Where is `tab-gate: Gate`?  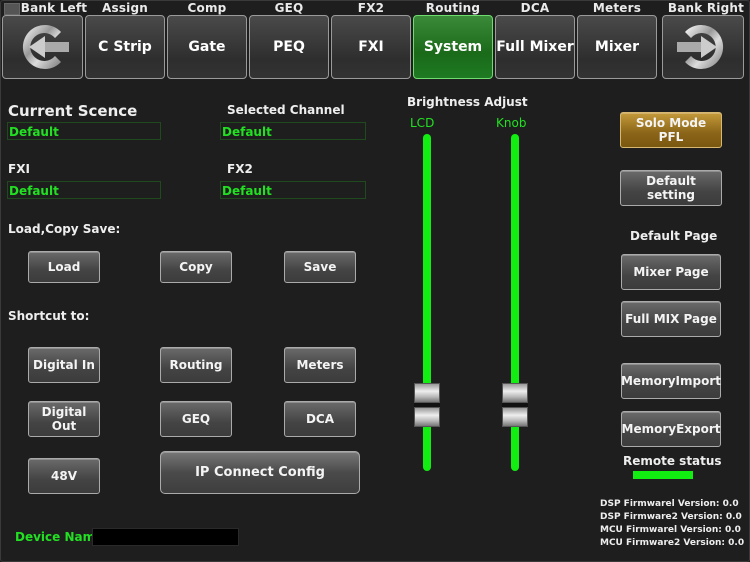 tab-gate: Gate is located at coordinates (207, 47).